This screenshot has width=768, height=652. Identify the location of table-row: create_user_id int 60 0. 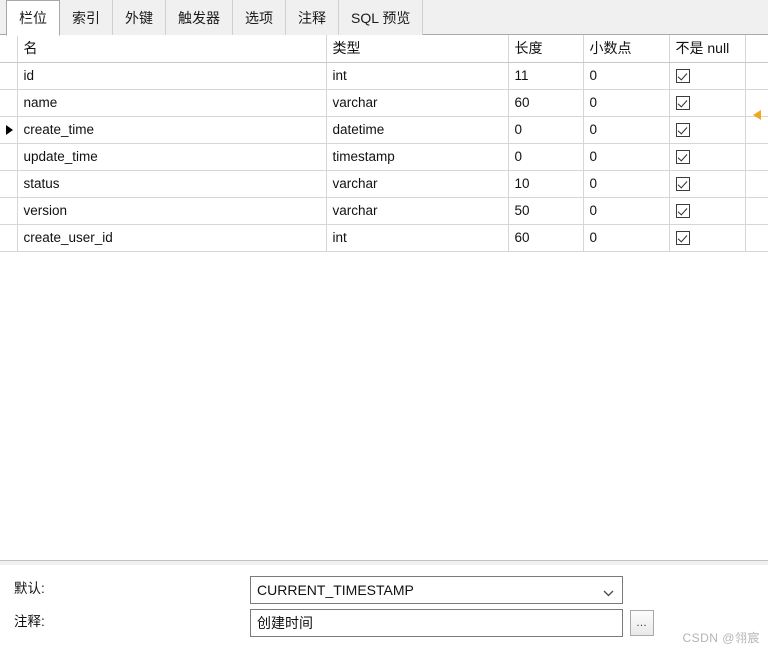
(384, 238).